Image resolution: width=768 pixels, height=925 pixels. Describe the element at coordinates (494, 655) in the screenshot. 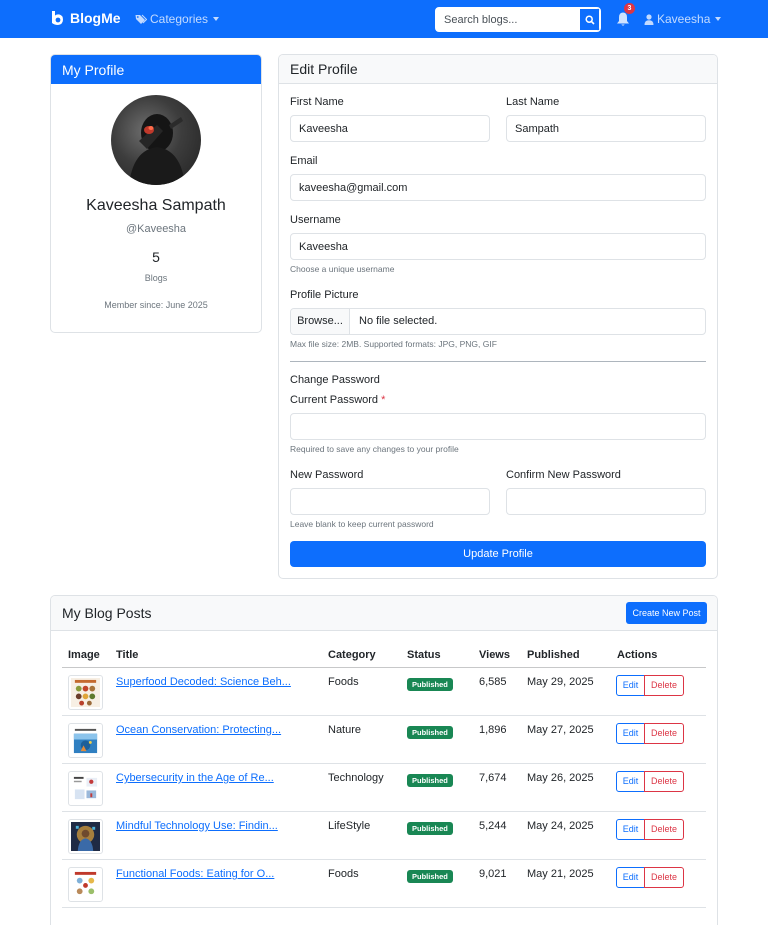

I see `column-header-views: Views` at that location.